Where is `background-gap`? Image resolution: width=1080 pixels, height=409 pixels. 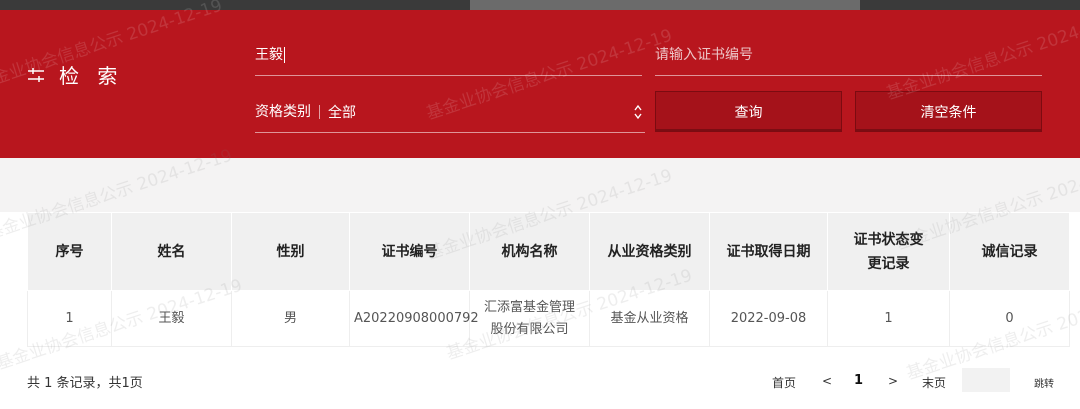
background-gap is located at coordinates (540, 185).